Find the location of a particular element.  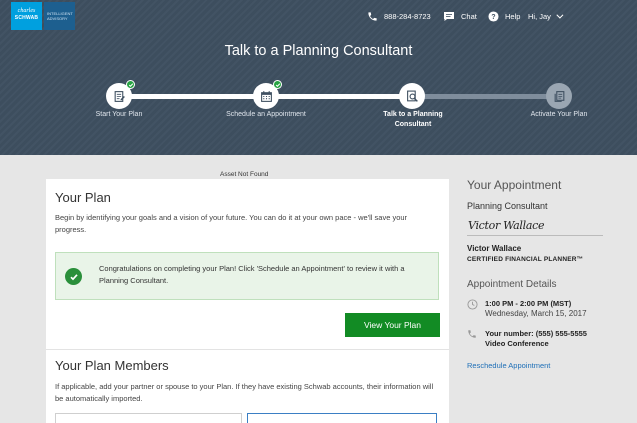

progress-track-remaining is located at coordinates (485, 96).